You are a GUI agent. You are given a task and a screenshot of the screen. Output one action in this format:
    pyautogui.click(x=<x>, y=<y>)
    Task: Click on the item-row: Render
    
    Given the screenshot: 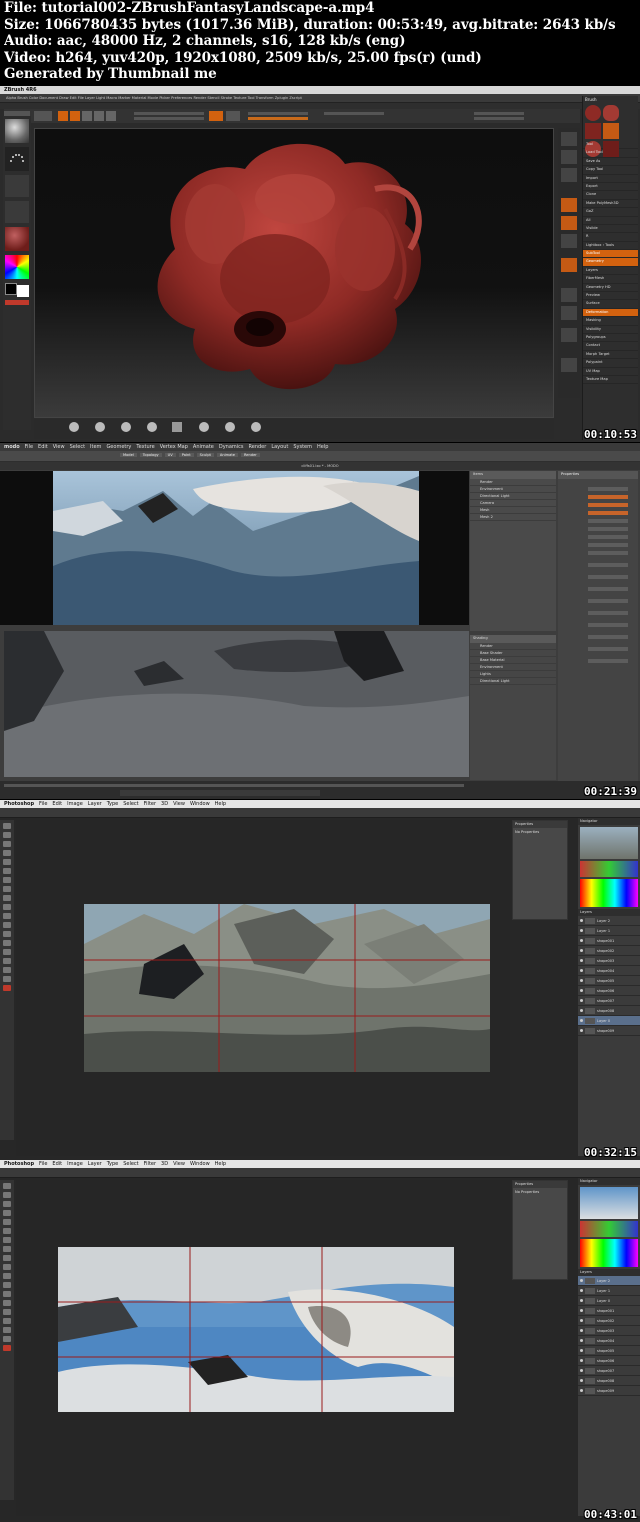 What is the action you would take?
    pyautogui.click(x=513, y=482)
    